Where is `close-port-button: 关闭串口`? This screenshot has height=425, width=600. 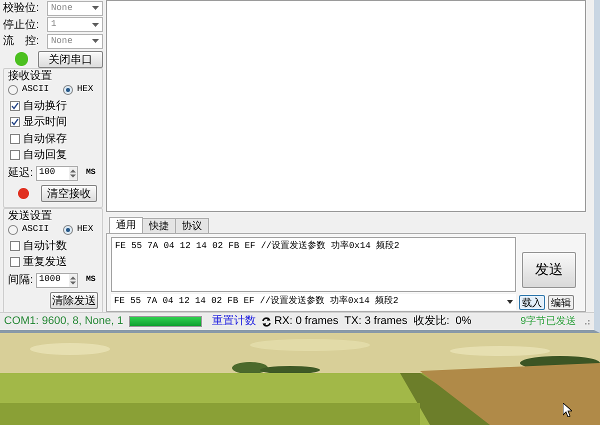
close-port-button: 关闭串口 is located at coordinates (70, 59).